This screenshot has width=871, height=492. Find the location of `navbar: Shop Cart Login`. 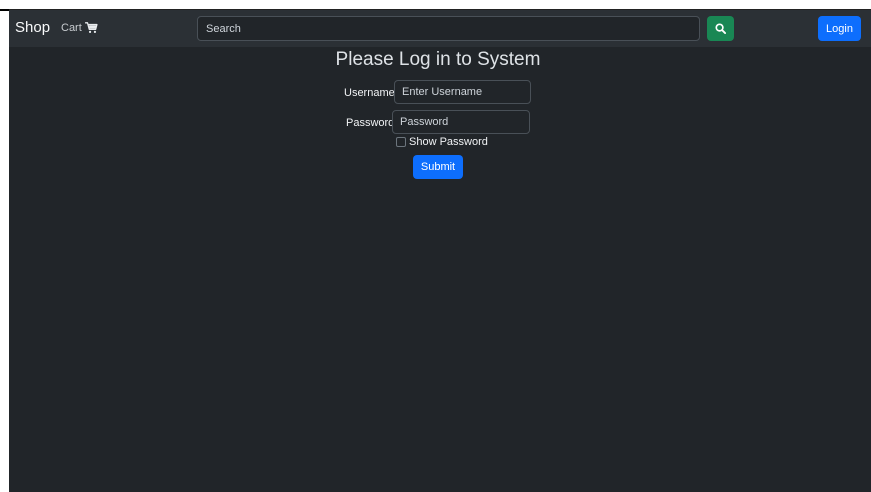

navbar: Shop Cart Login is located at coordinates (440, 28).